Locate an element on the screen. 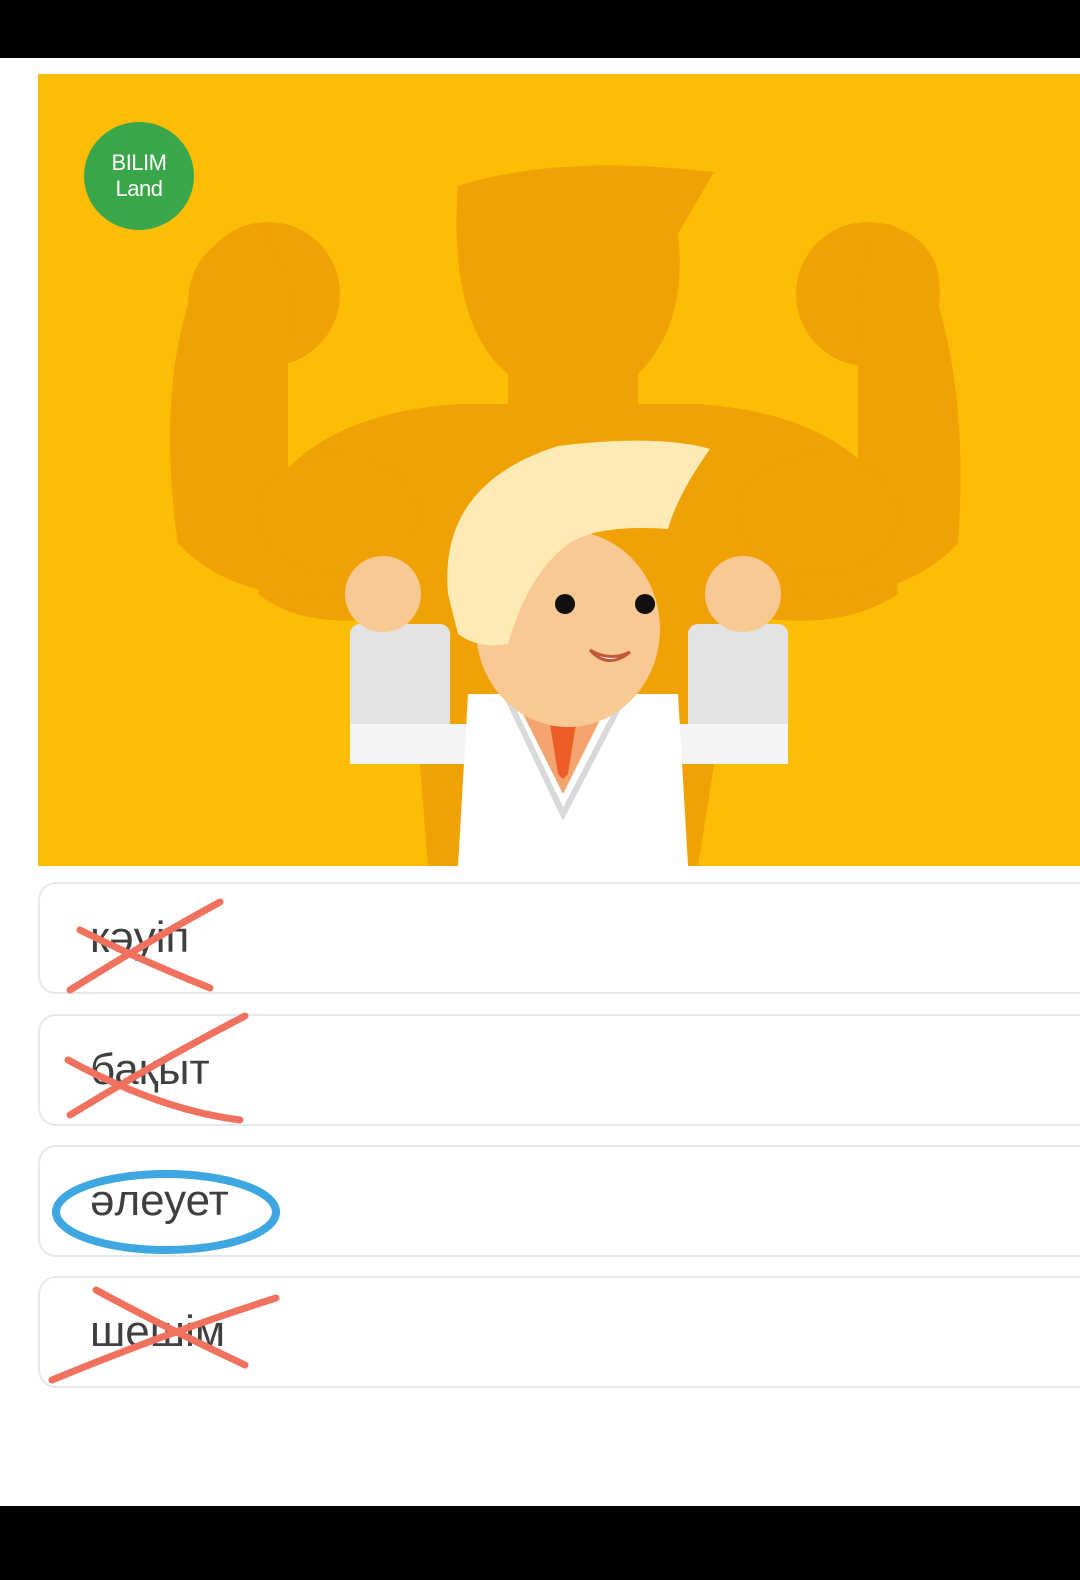  logo-text-line1: BILIM is located at coordinates (139, 162).